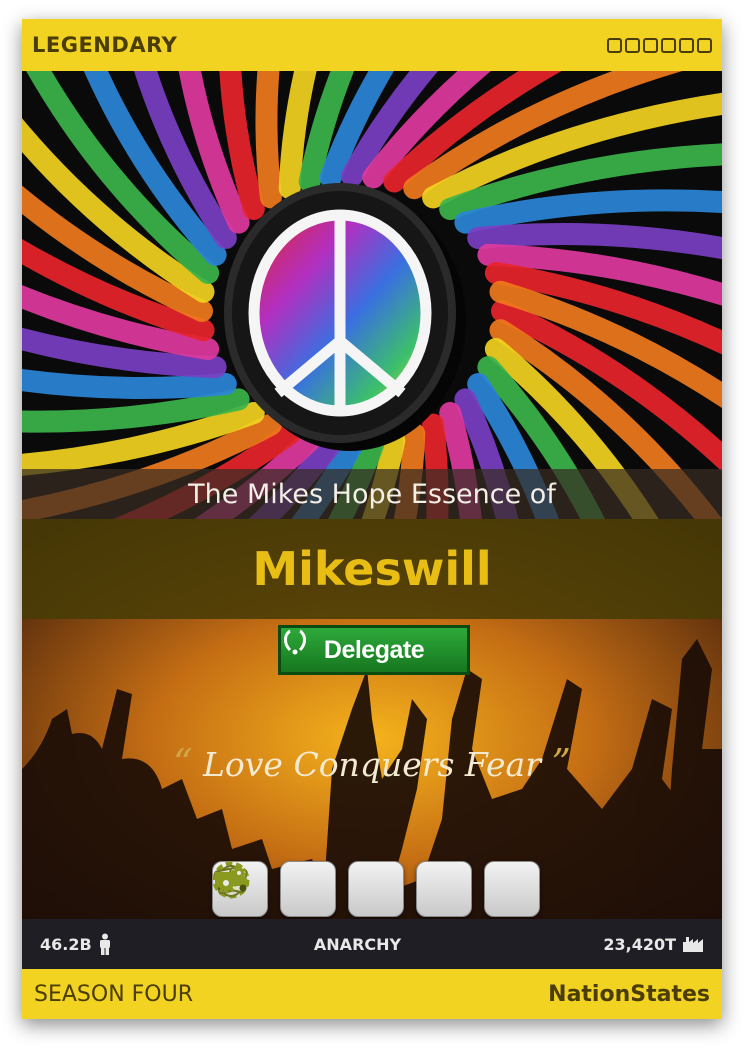 The height and width of the screenshot is (1052, 750). I want to click on card-header: LEGENDARY, so click(372, 45).